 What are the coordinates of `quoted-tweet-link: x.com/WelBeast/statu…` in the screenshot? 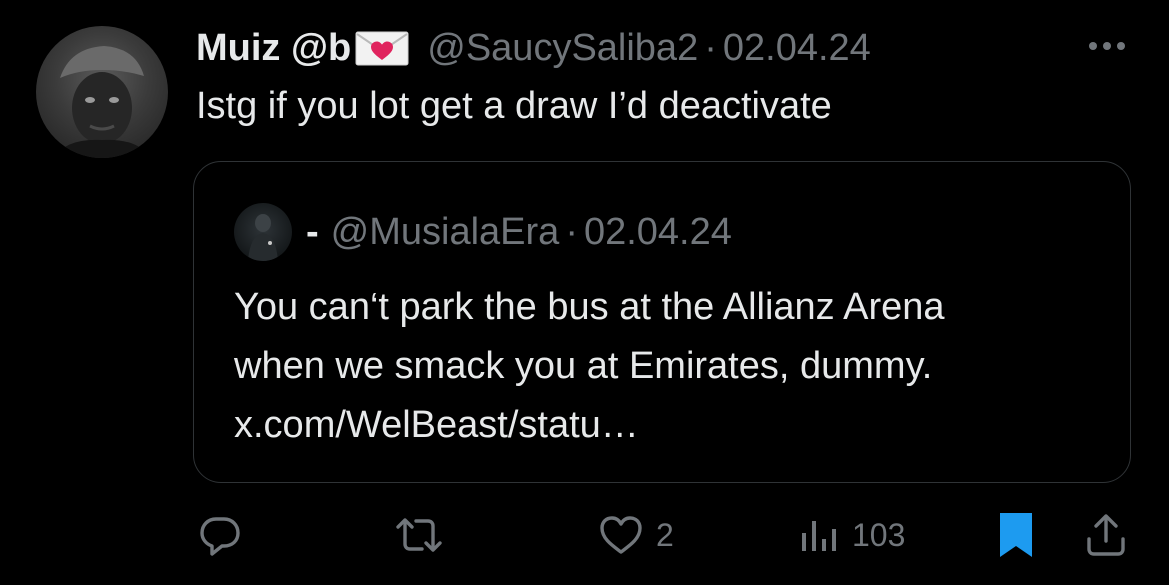 It's located at (674, 425).